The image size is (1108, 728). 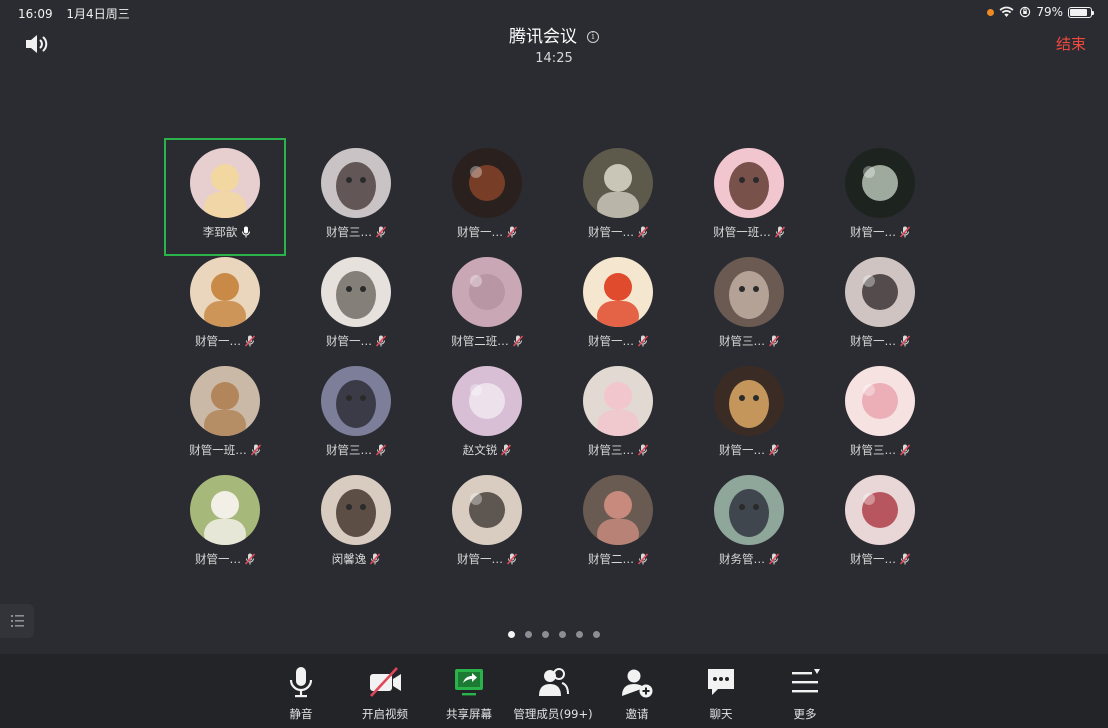 I want to click on bottom-toolbar: 静音 开启视频 共享屏幕 管理成员(99+) 邀请 聊天 更多, so click(x=554, y=691).